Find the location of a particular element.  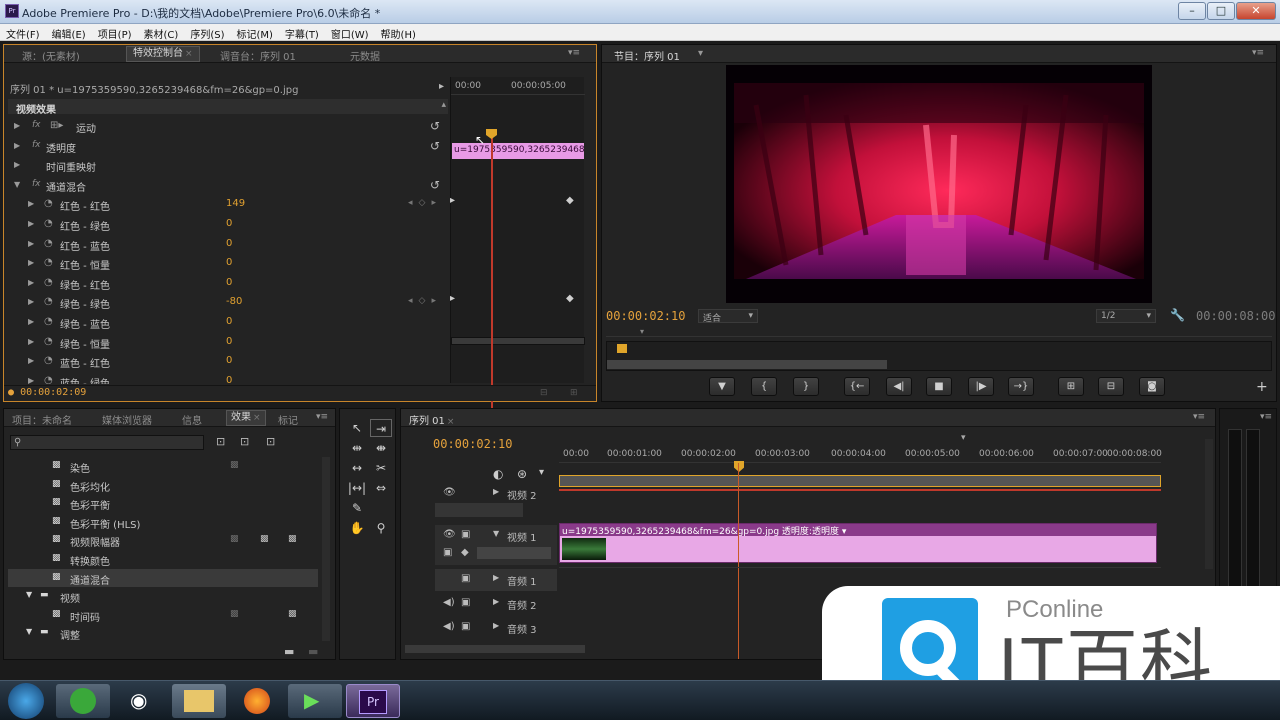

rate-stretch-tool-icon: ↔ is located at coordinates (357, 468).